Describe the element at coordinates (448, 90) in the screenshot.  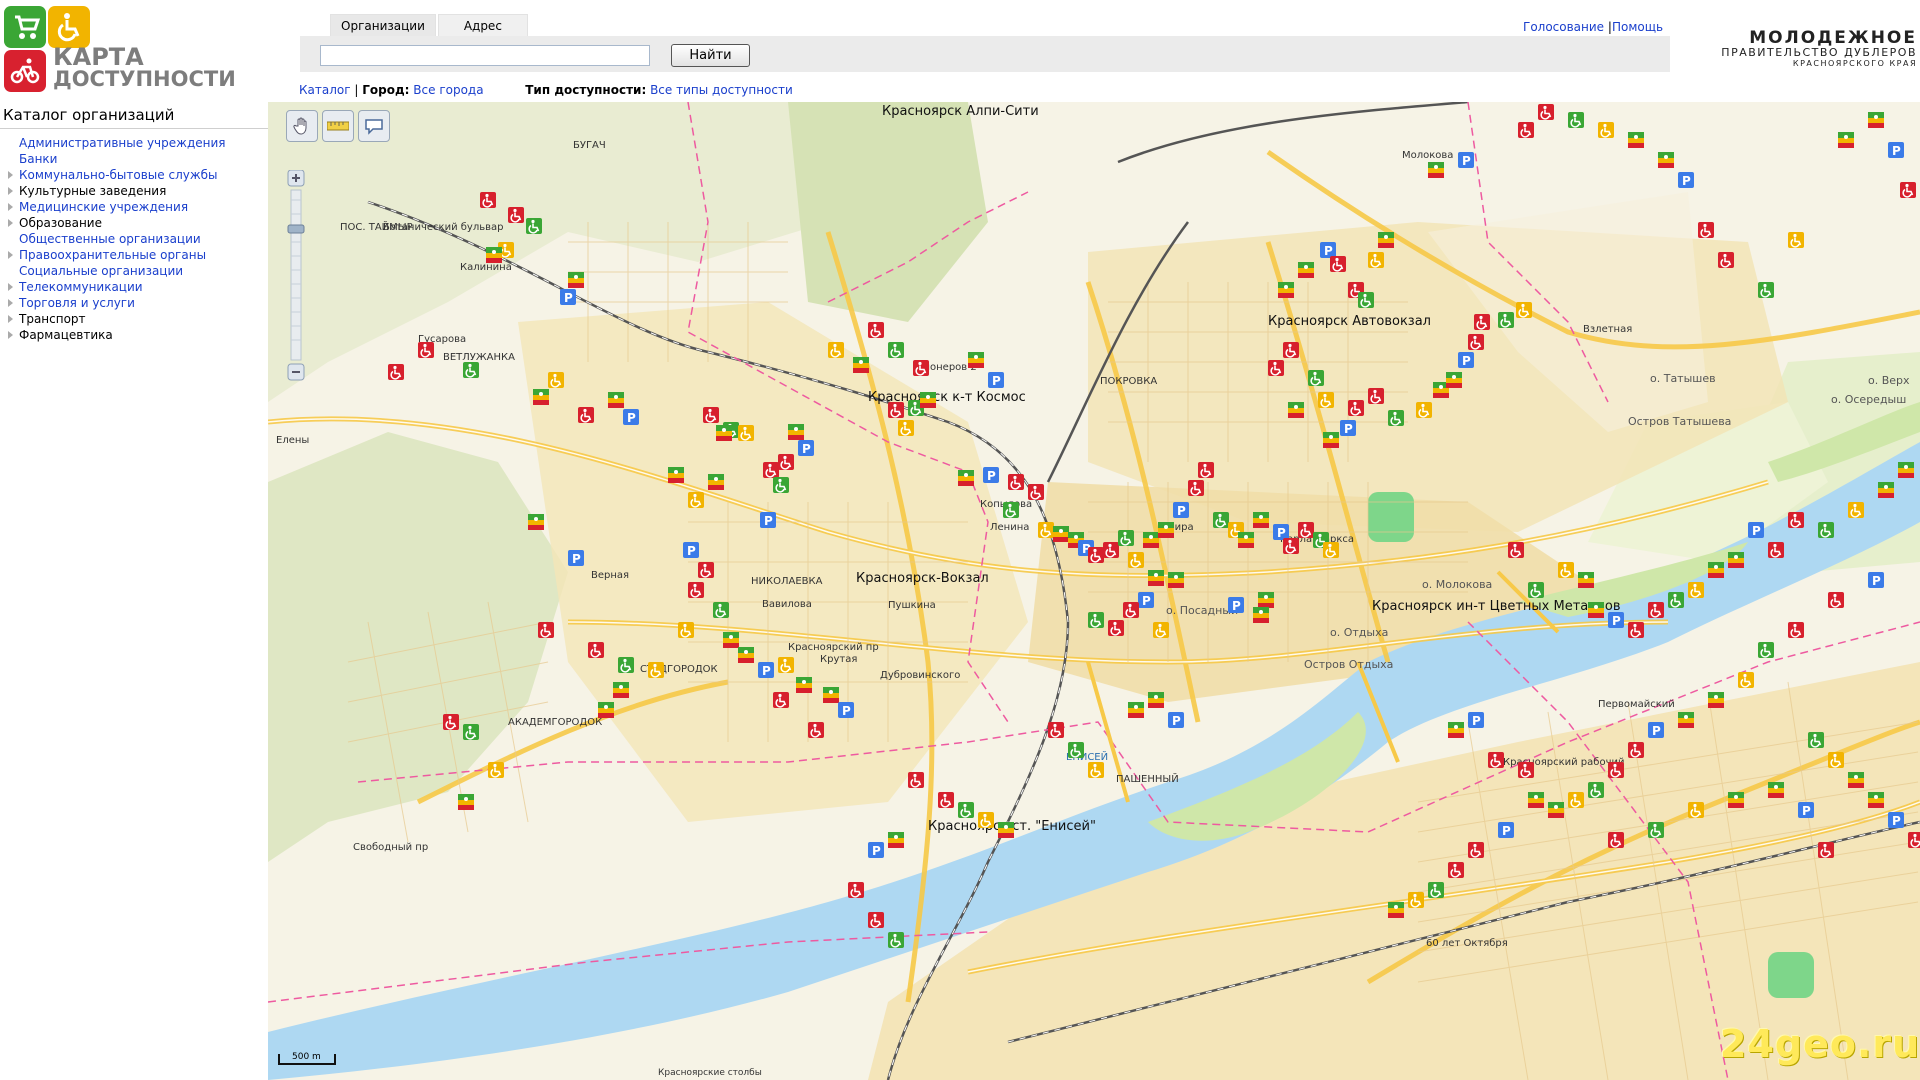
I see `city-filter-link: Все города` at that location.